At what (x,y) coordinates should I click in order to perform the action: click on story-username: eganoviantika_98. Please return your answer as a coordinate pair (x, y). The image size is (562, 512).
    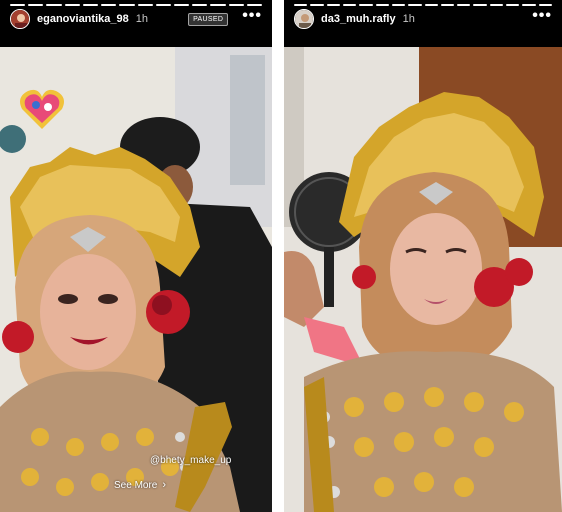
    Looking at the image, I should click on (83, 19).